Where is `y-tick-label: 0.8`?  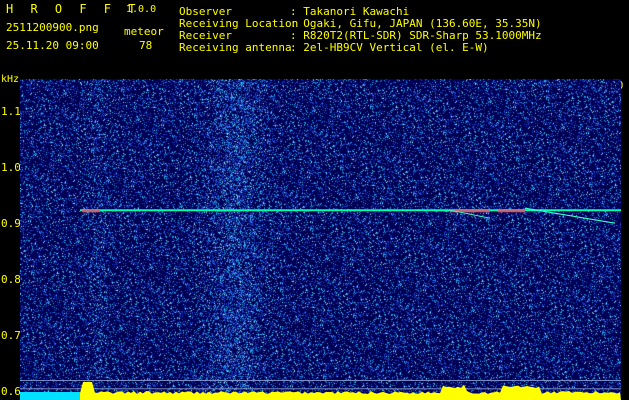 y-tick-label: 0.8 is located at coordinates (11, 279).